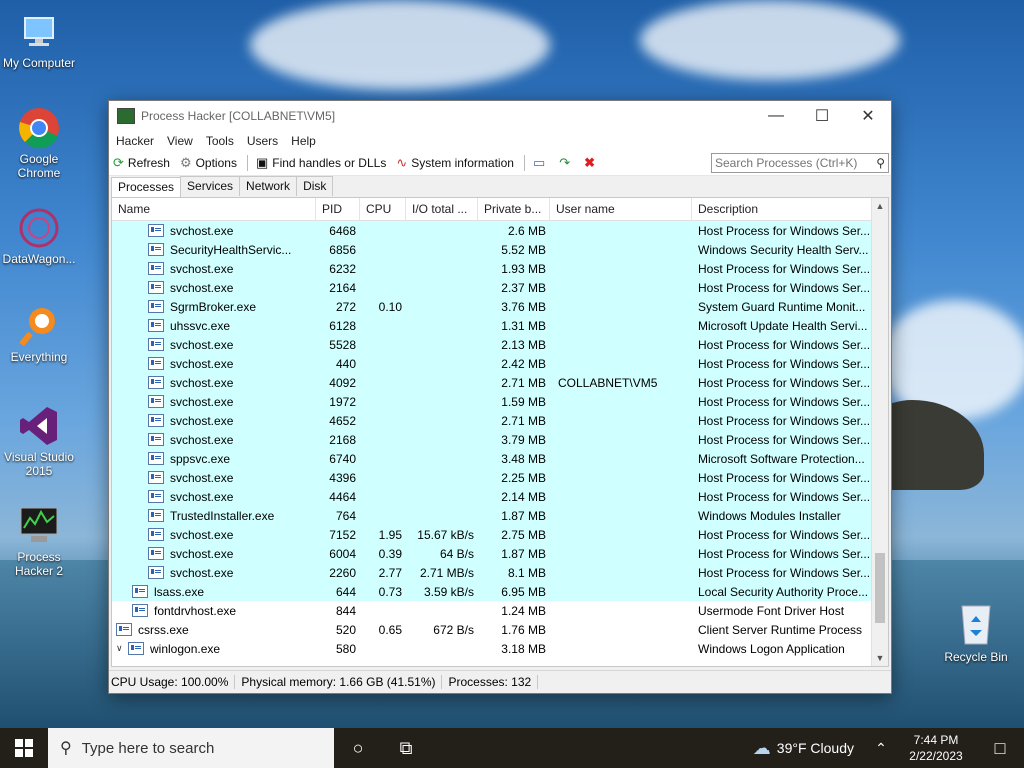 The height and width of the screenshot is (768, 1024). Describe the element at coordinates (936, 748) in the screenshot. I see `clock: 7:44 PM 2/22/2023` at that location.